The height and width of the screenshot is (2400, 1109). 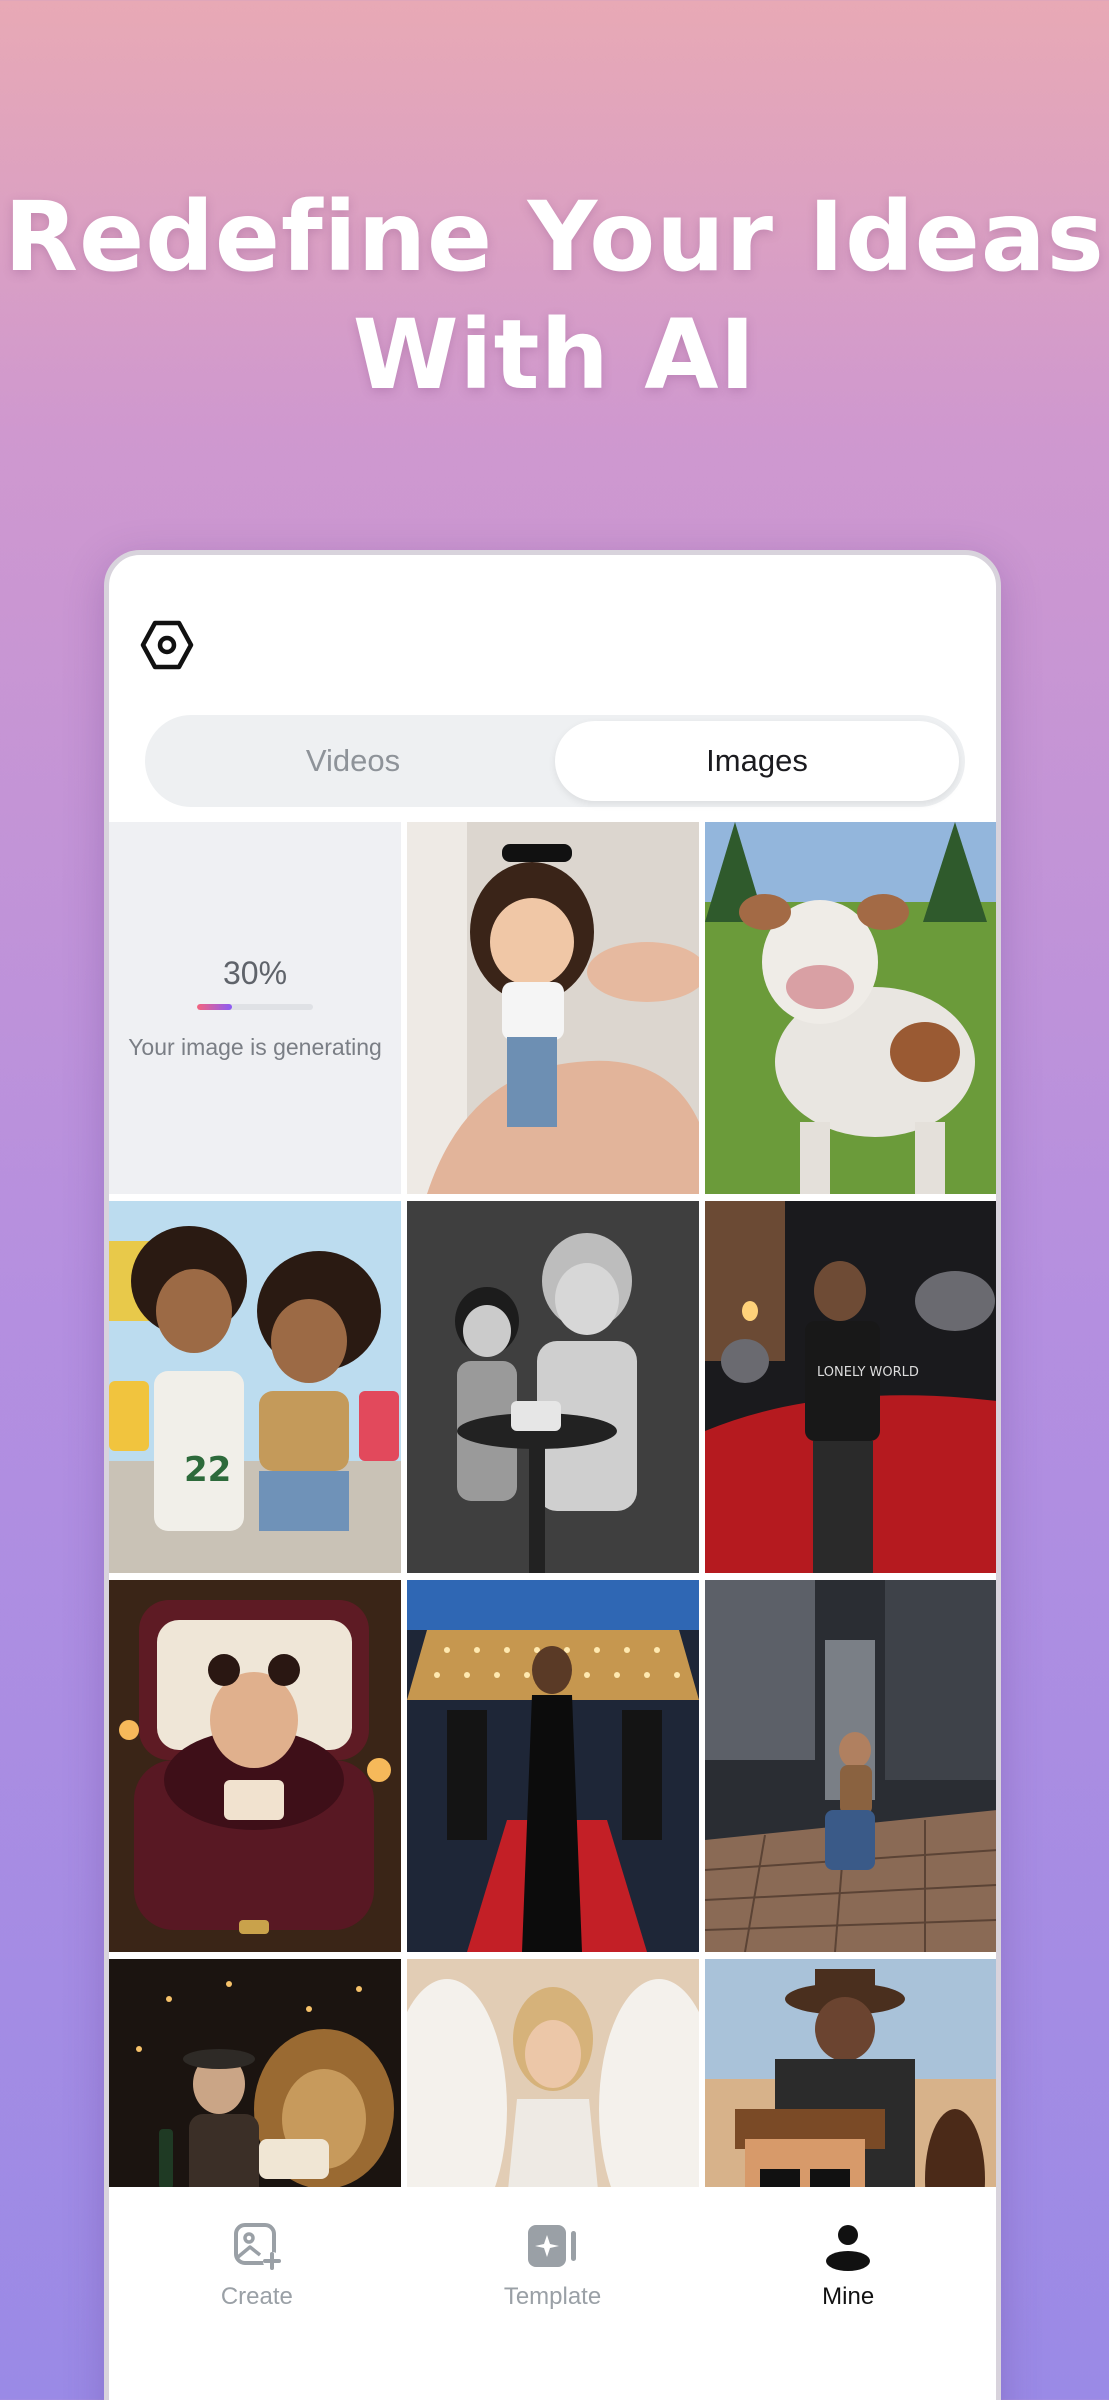 I want to click on gallery-image-chibi-doll, so click(x=553, y=1008).